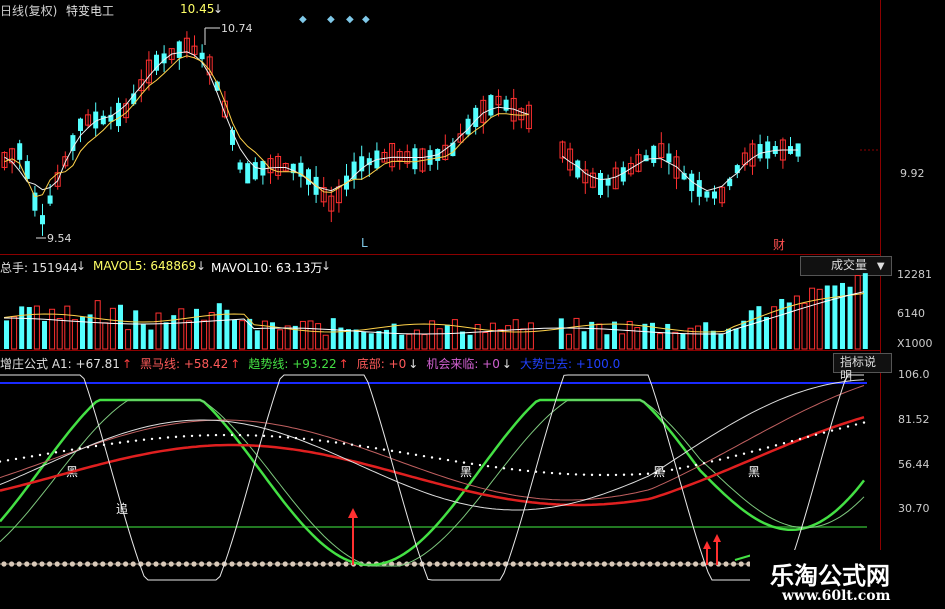 The height and width of the screenshot is (609, 945). Describe the element at coordinates (266, 126) in the screenshot. I see `price-ma-yellow-line` at that location.